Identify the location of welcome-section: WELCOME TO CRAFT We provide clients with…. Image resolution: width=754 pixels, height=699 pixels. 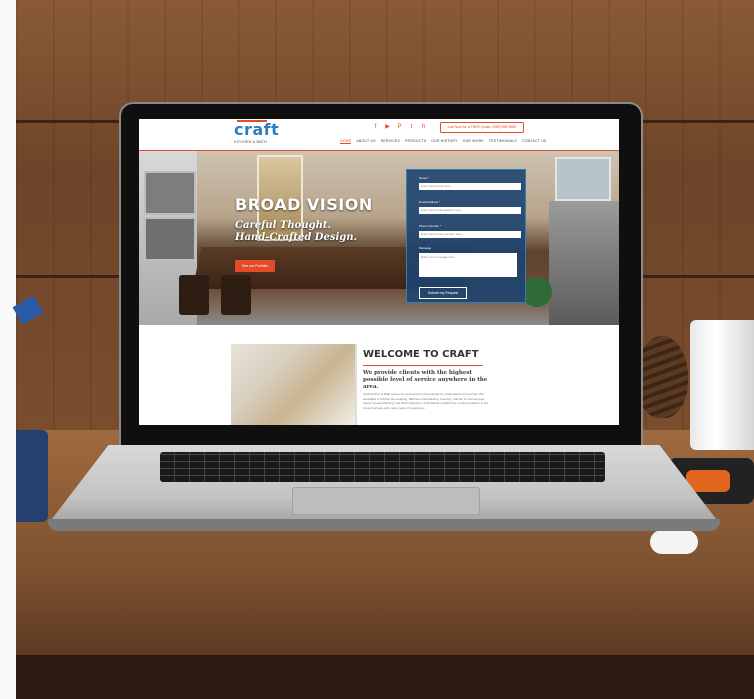
(379, 375).